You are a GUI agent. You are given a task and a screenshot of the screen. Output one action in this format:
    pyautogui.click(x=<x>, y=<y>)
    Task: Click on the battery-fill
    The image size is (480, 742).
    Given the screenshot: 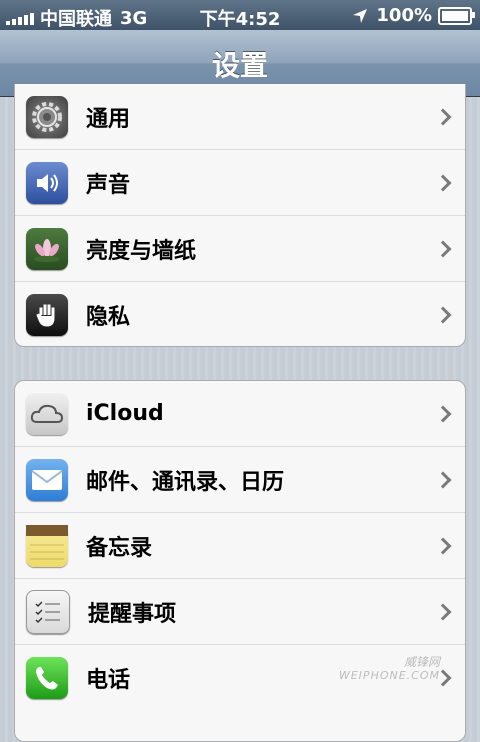 What is the action you would take?
    pyautogui.click(x=455, y=15)
    